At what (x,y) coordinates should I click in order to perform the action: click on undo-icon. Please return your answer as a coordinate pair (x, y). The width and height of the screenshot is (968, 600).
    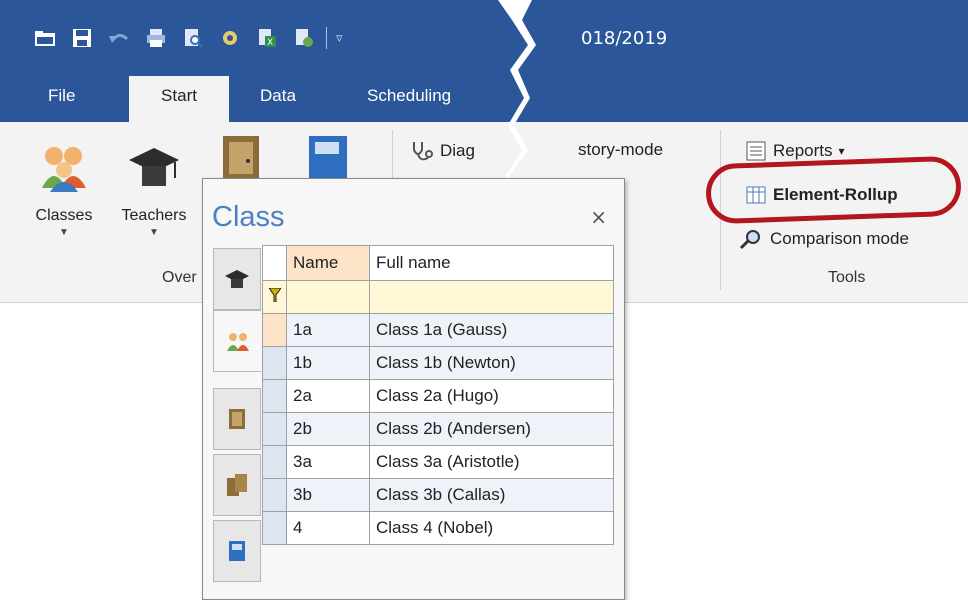
    Looking at the image, I should click on (119, 38).